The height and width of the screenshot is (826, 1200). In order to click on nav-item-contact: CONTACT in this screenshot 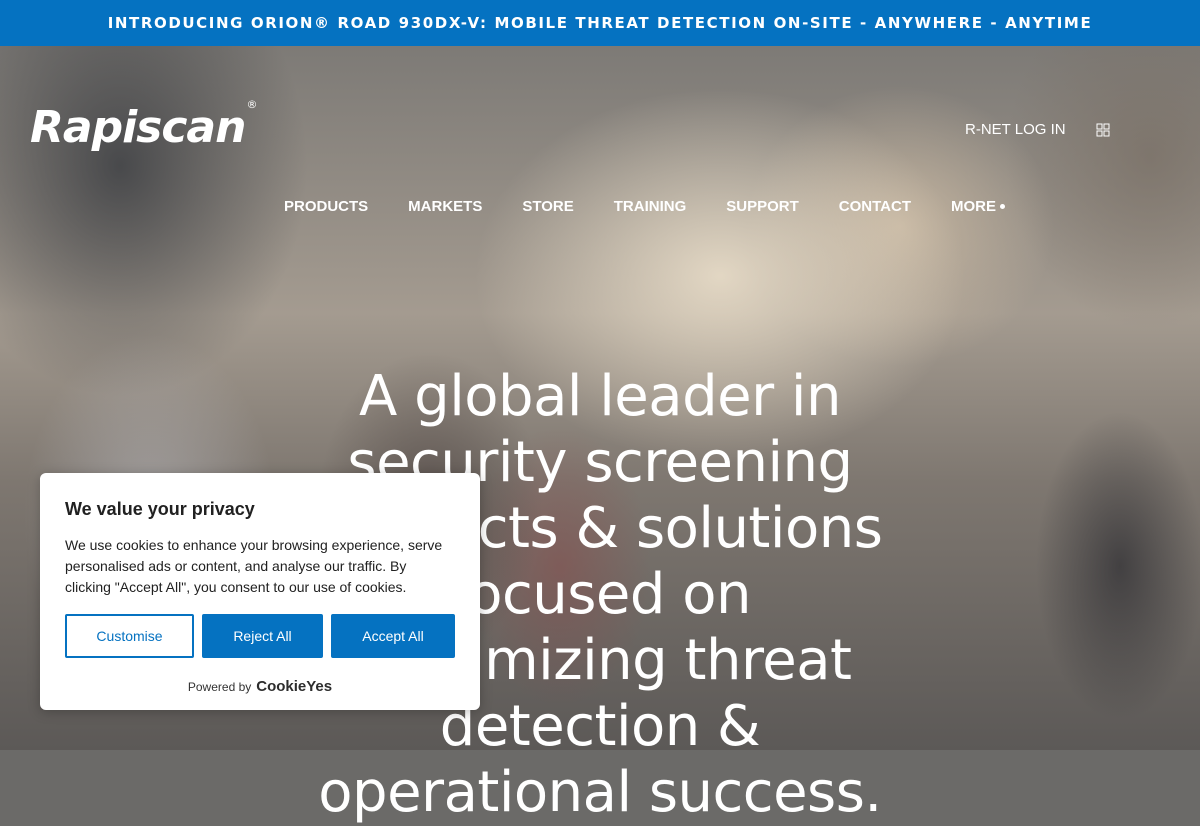, I will do `click(875, 206)`.